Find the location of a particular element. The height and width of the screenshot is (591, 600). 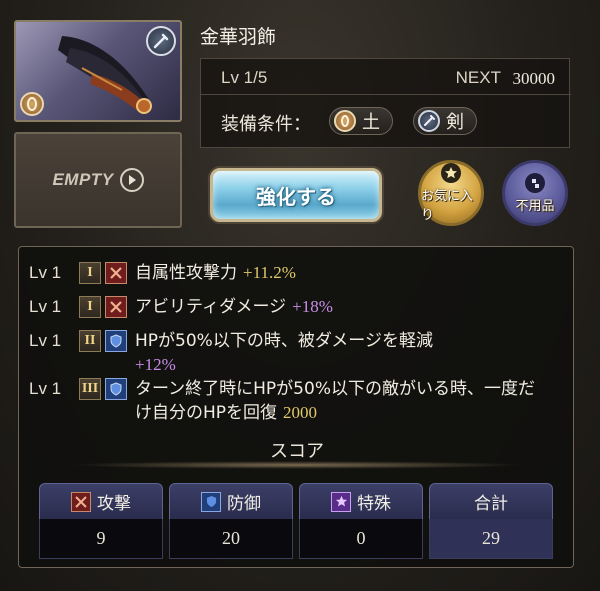

equip-condition-element-text: 土 is located at coordinates (371, 122).